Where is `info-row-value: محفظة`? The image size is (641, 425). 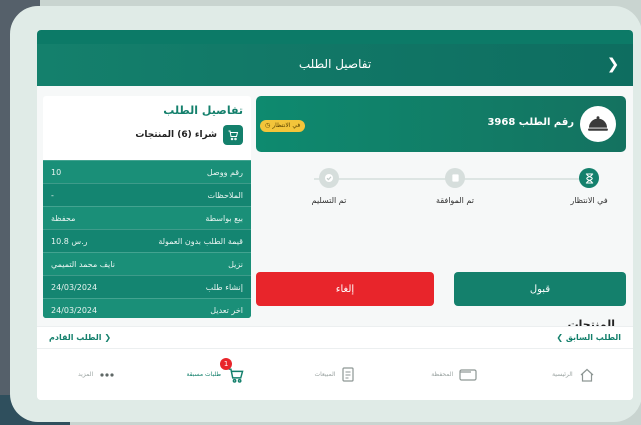
info-row-value: محفظة is located at coordinates (63, 218).